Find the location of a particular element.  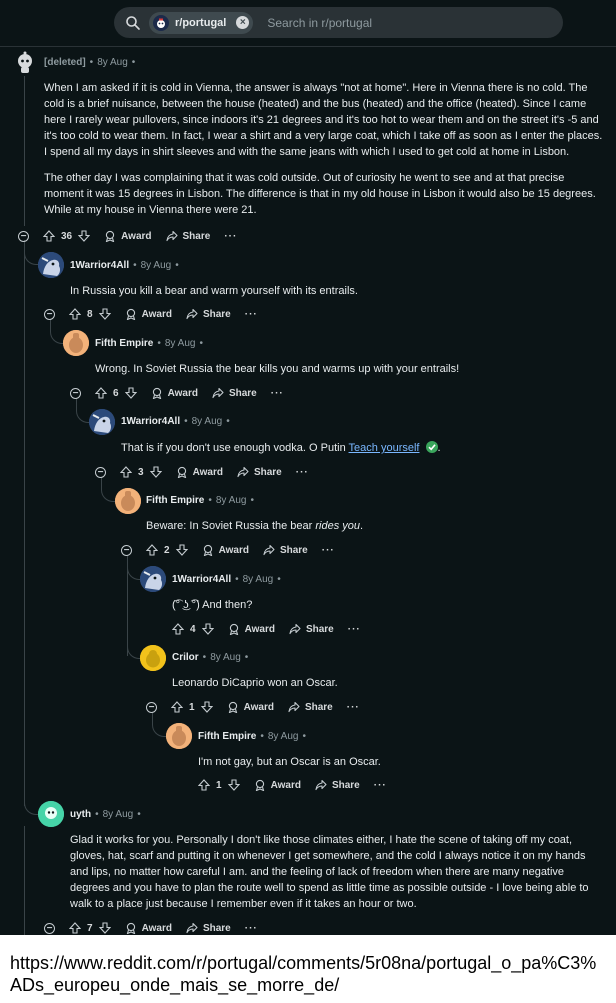

search-bar: r/portugal × is located at coordinates (338, 22).